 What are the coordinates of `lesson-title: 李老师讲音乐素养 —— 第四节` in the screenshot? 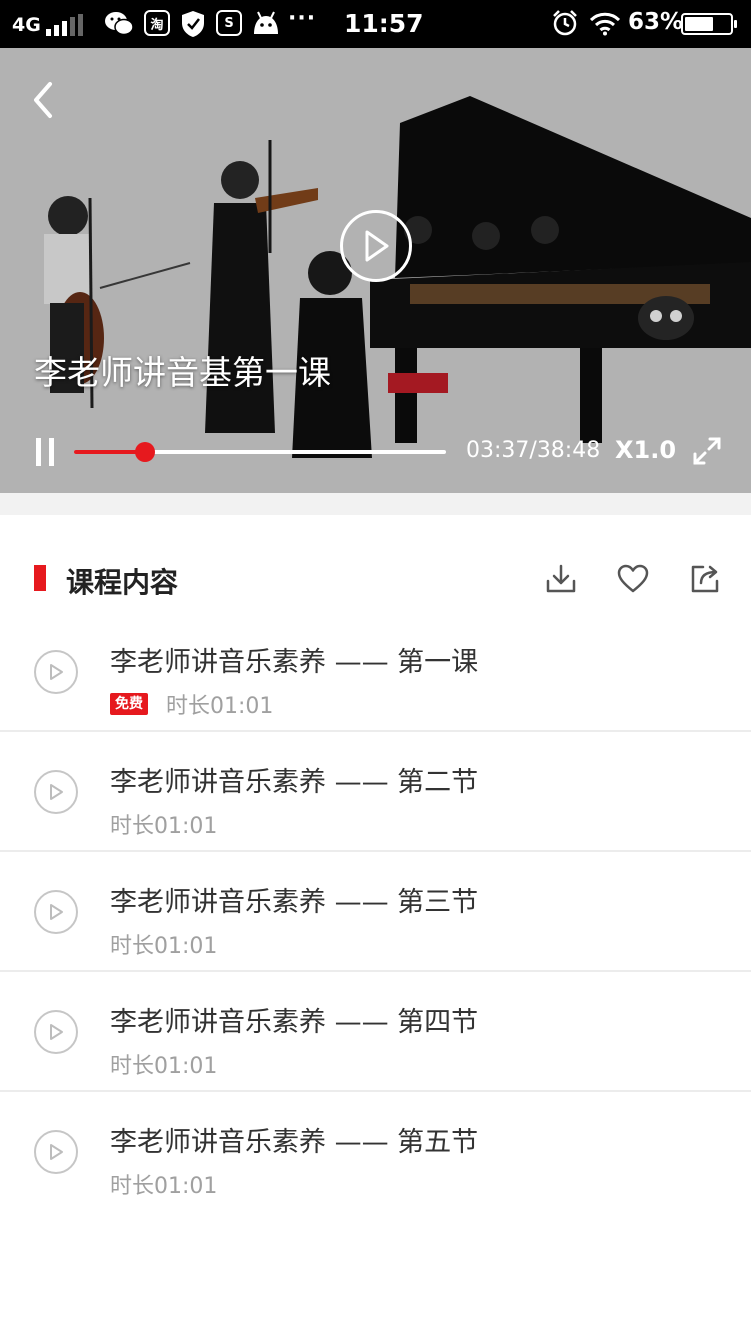 It's located at (294, 1022).